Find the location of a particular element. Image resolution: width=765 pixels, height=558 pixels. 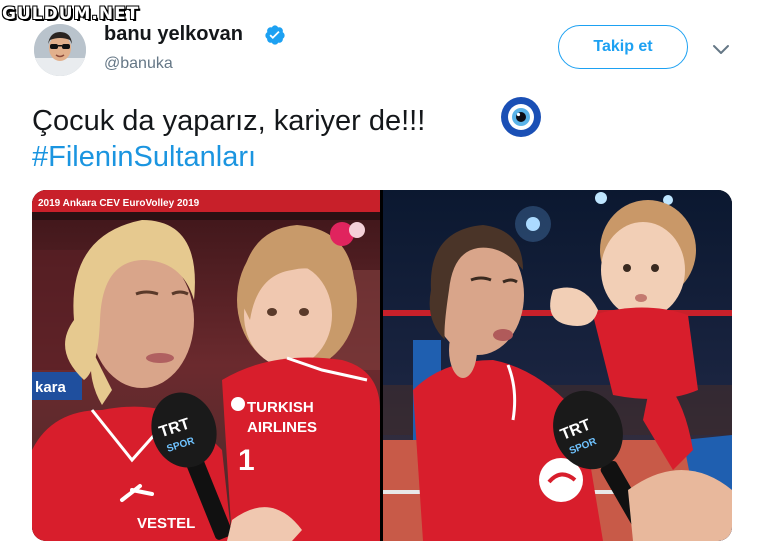

chevron-down-icon is located at coordinates (721, 50).